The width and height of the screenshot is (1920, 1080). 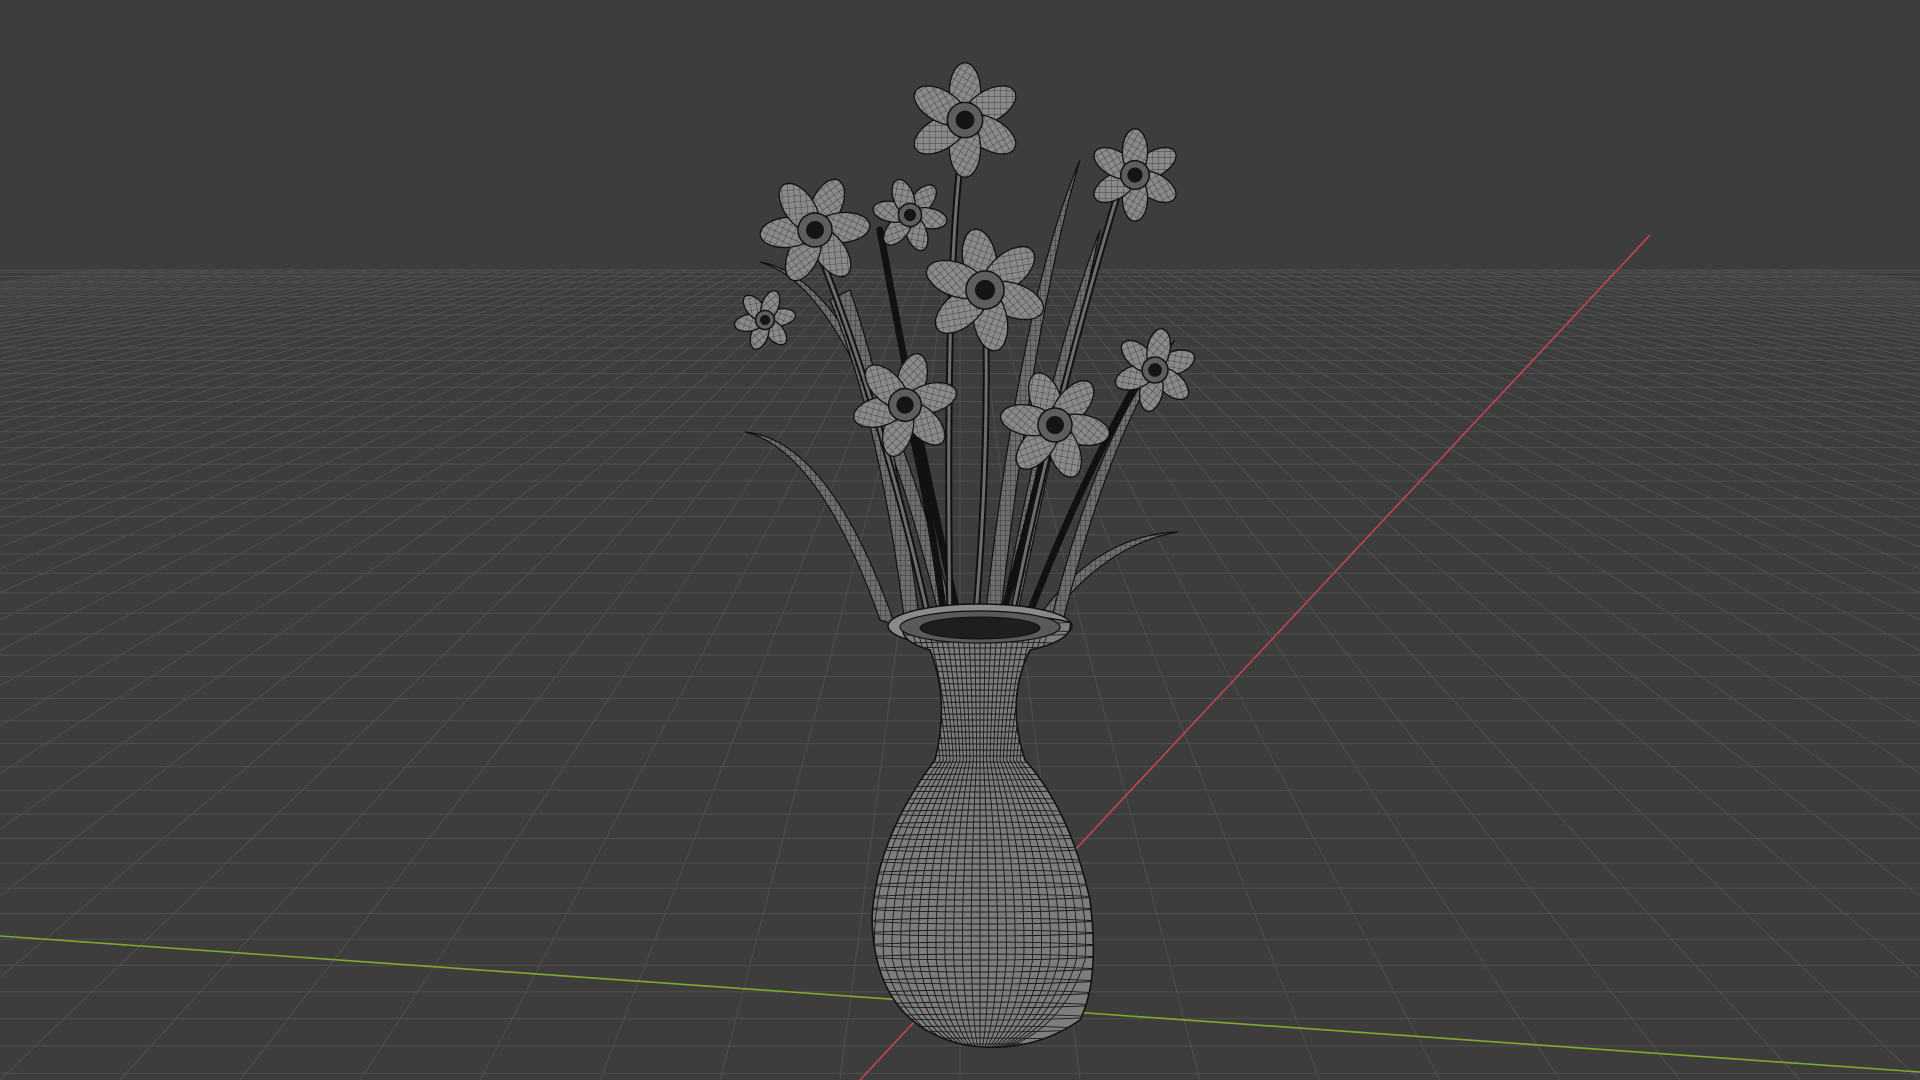 I want to click on trumpet-center, so click(x=965, y=120).